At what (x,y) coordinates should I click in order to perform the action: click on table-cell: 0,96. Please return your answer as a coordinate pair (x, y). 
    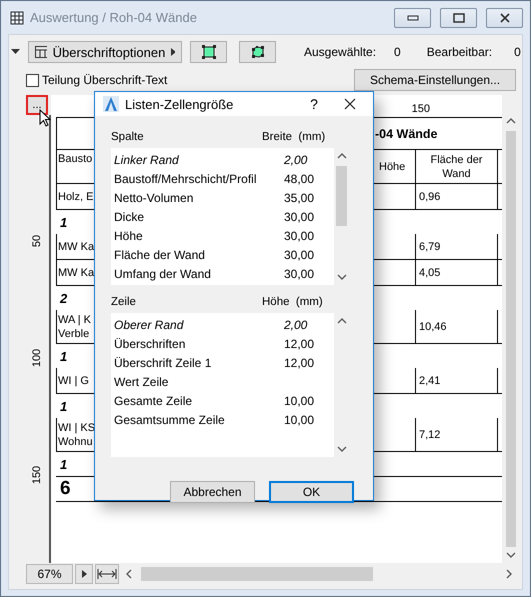
    Looking at the image, I should click on (457, 196).